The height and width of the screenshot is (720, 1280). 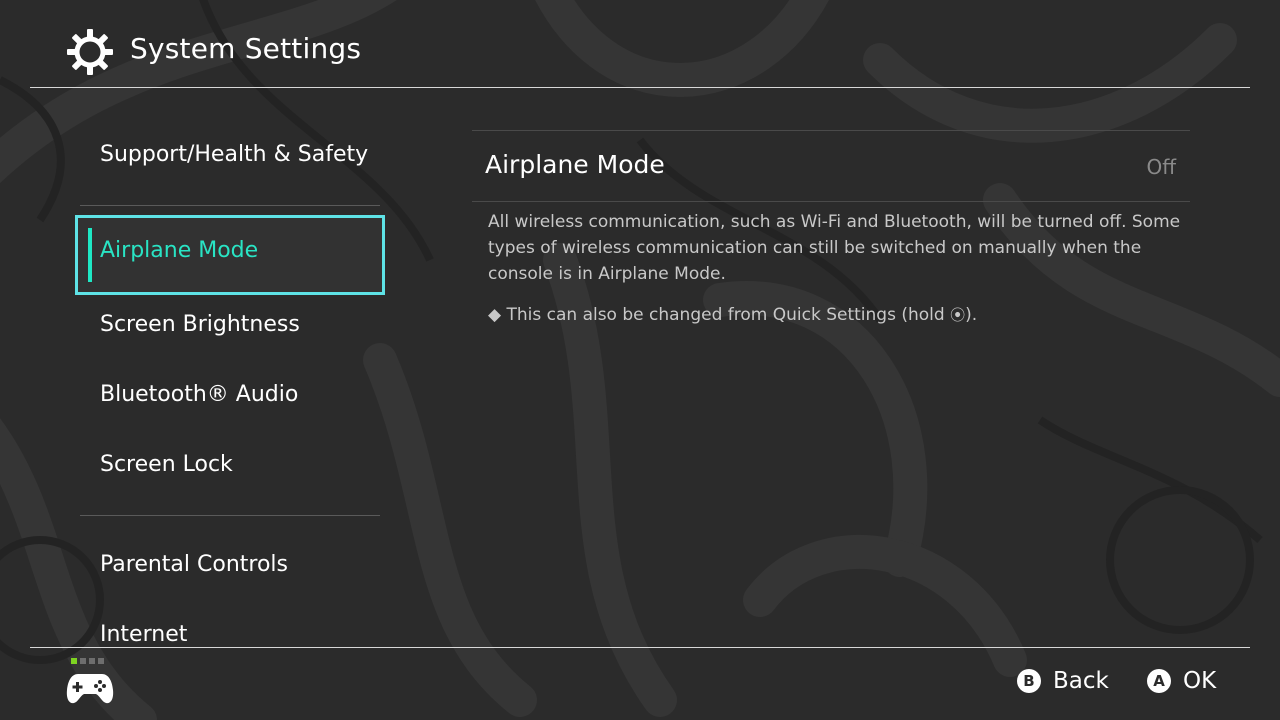 I want to click on page-indicator, so click(x=87, y=661).